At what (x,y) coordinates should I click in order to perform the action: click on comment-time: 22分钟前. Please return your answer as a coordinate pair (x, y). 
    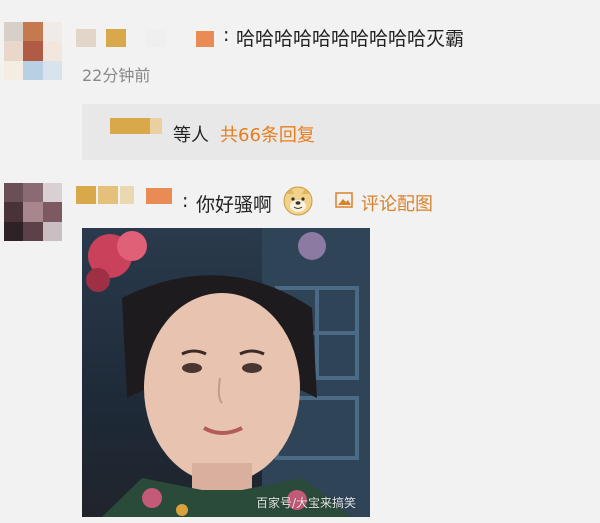
    Looking at the image, I should click on (116, 75).